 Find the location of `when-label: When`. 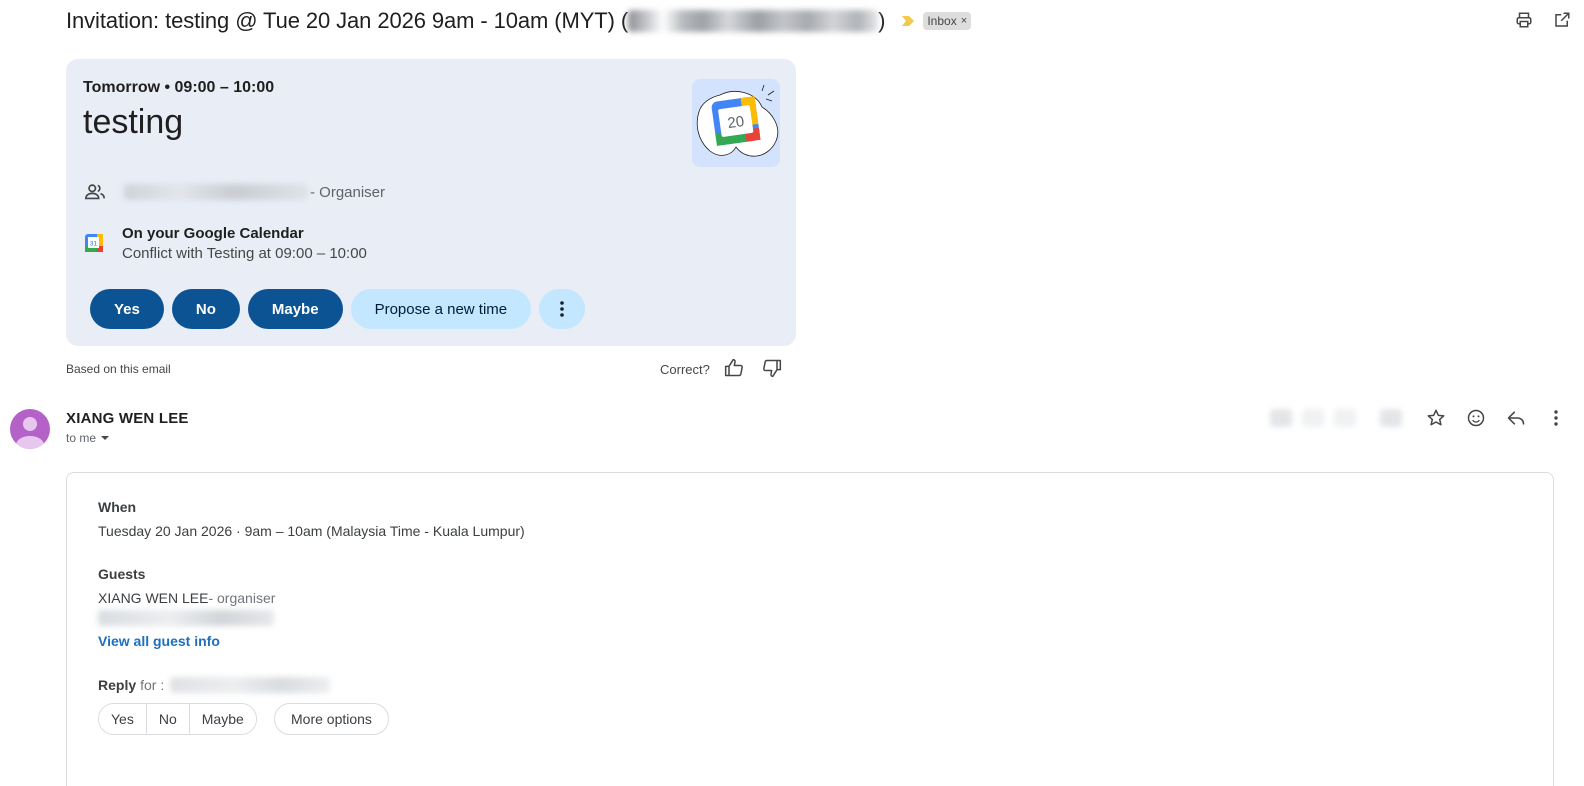

when-label: When is located at coordinates (117, 507).